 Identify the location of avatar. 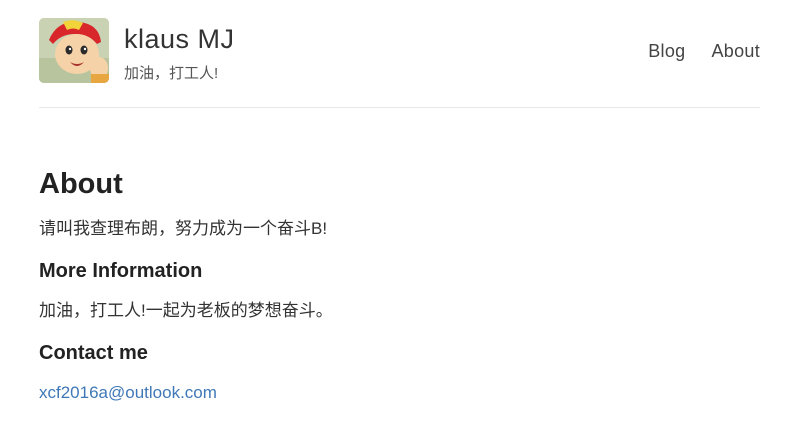
(74, 50).